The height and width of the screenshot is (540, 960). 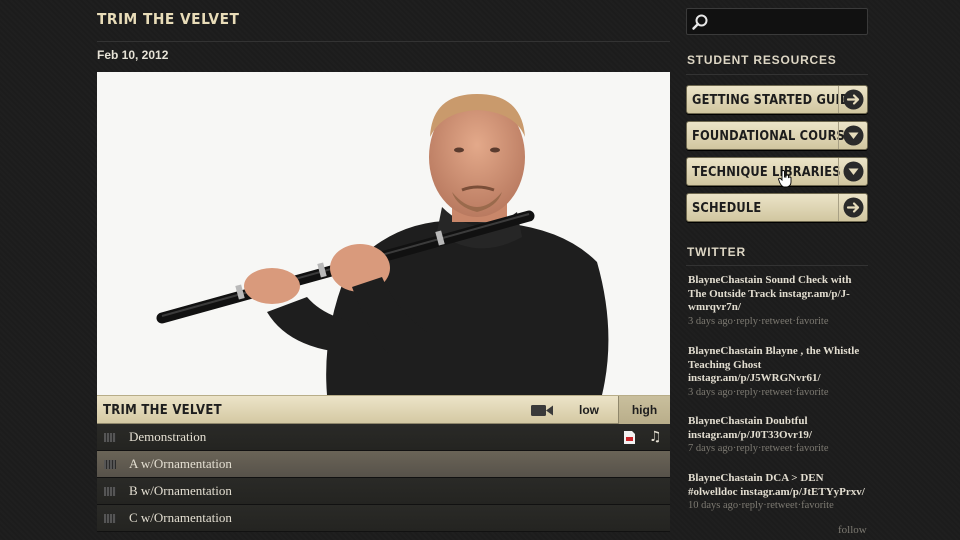 What do you see at coordinates (785, 179) in the screenshot?
I see `hand-cursor-icon` at bounding box center [785, 179].